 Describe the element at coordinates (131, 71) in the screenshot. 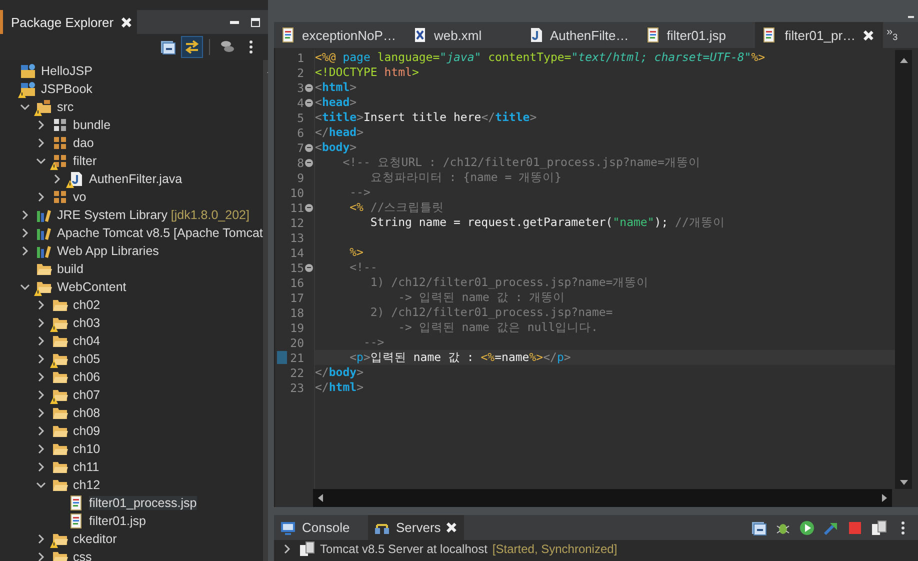

I see `tree-item: HelloJSP` at that location.